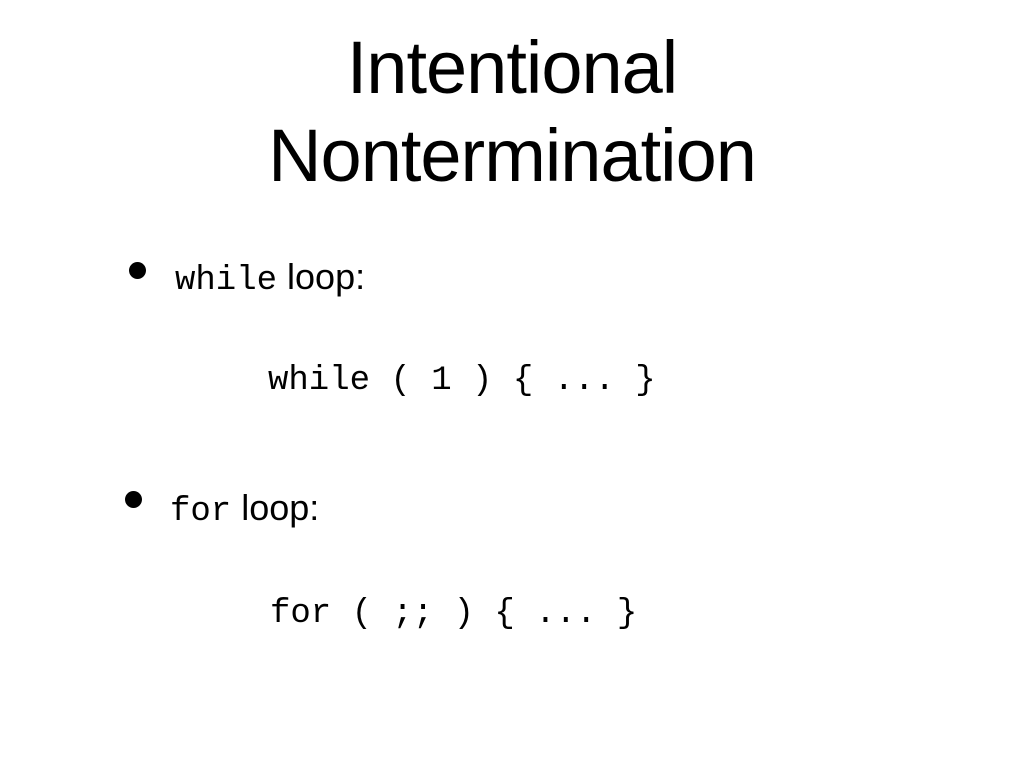  I want to click on for-code-example: for ( ;; ) { ... }, so click(454, 614).